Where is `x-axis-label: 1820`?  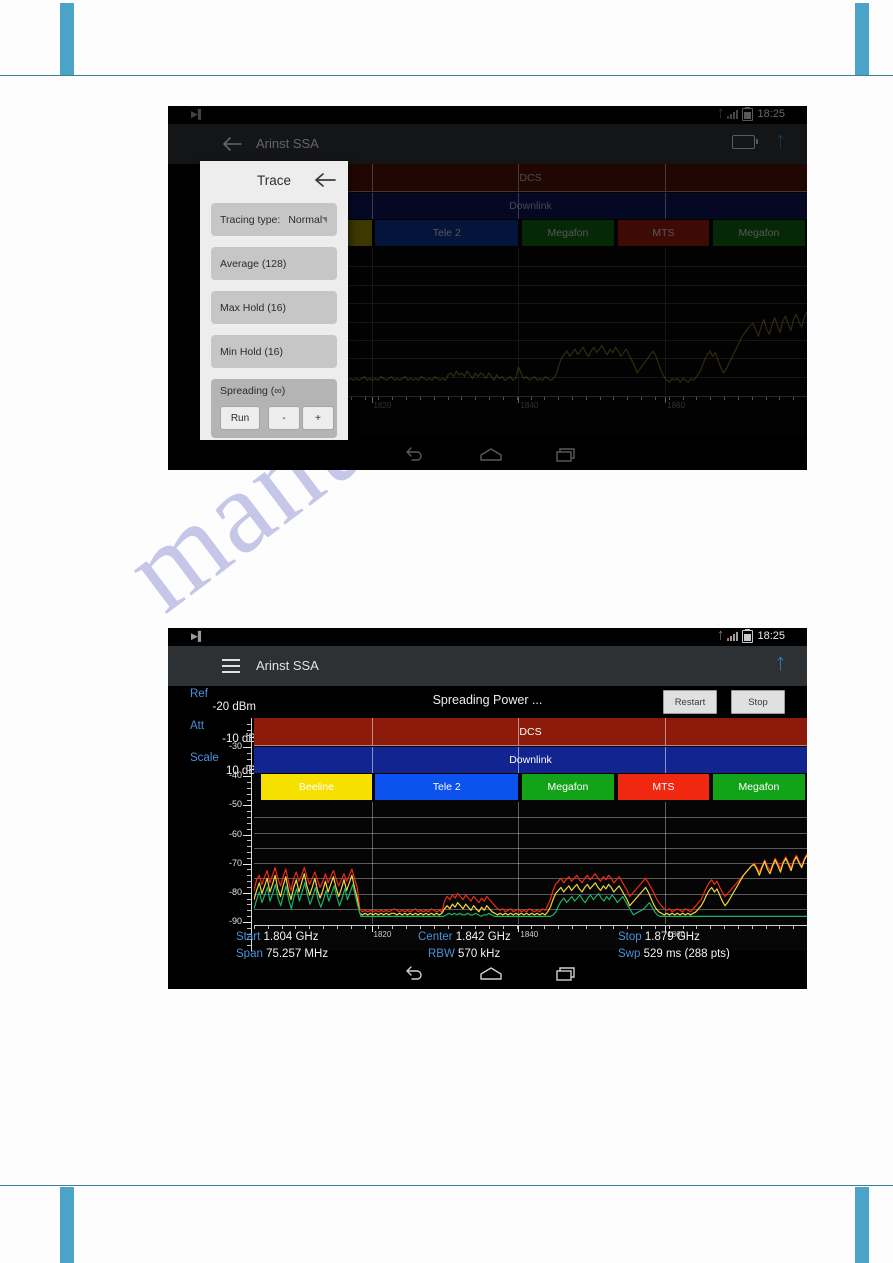
x-axis-label: 1820 is located at coordinates (382, 934).